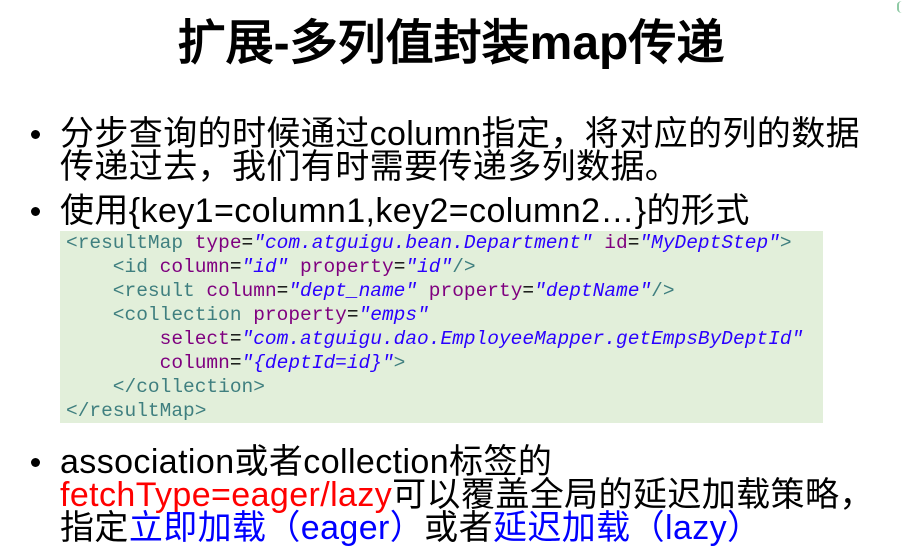  Describe the element at coordinates (610, 243) in the screenshot. I see `code-attribute-name: id` at that location.